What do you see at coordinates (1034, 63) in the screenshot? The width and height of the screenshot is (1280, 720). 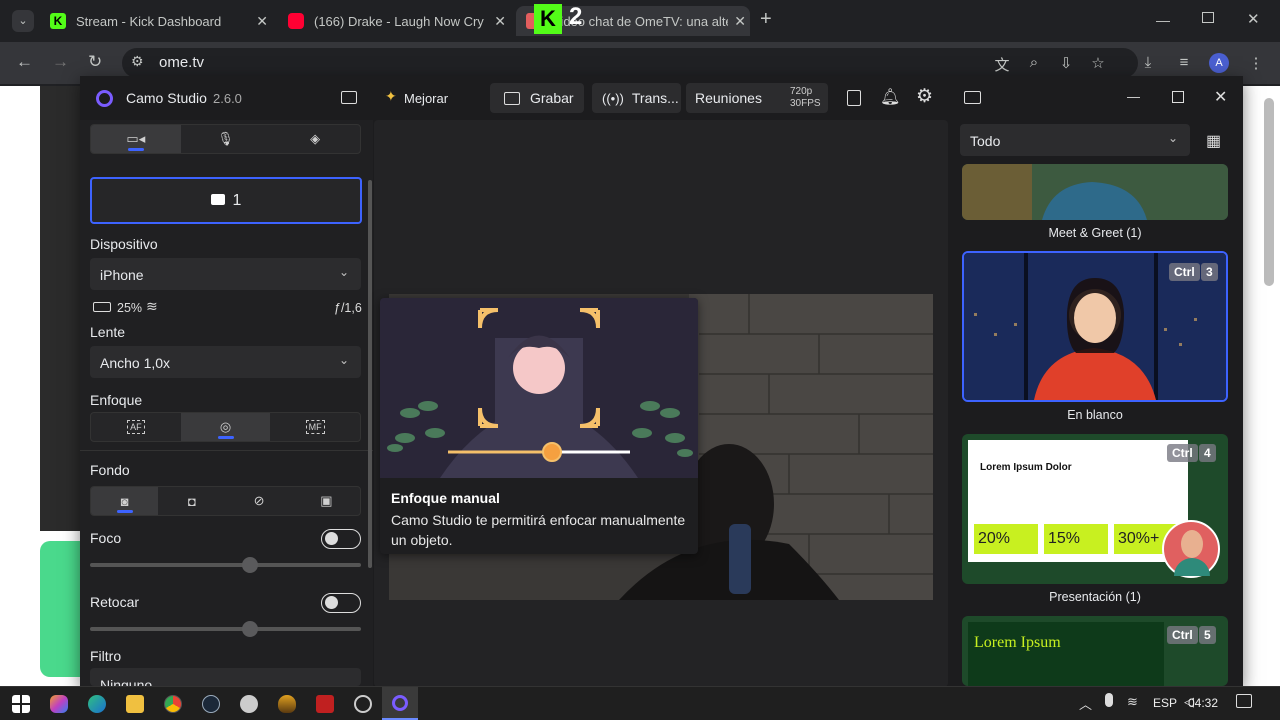 I see `zoom-icon: ⌕` at bounding box center [1034, 63].